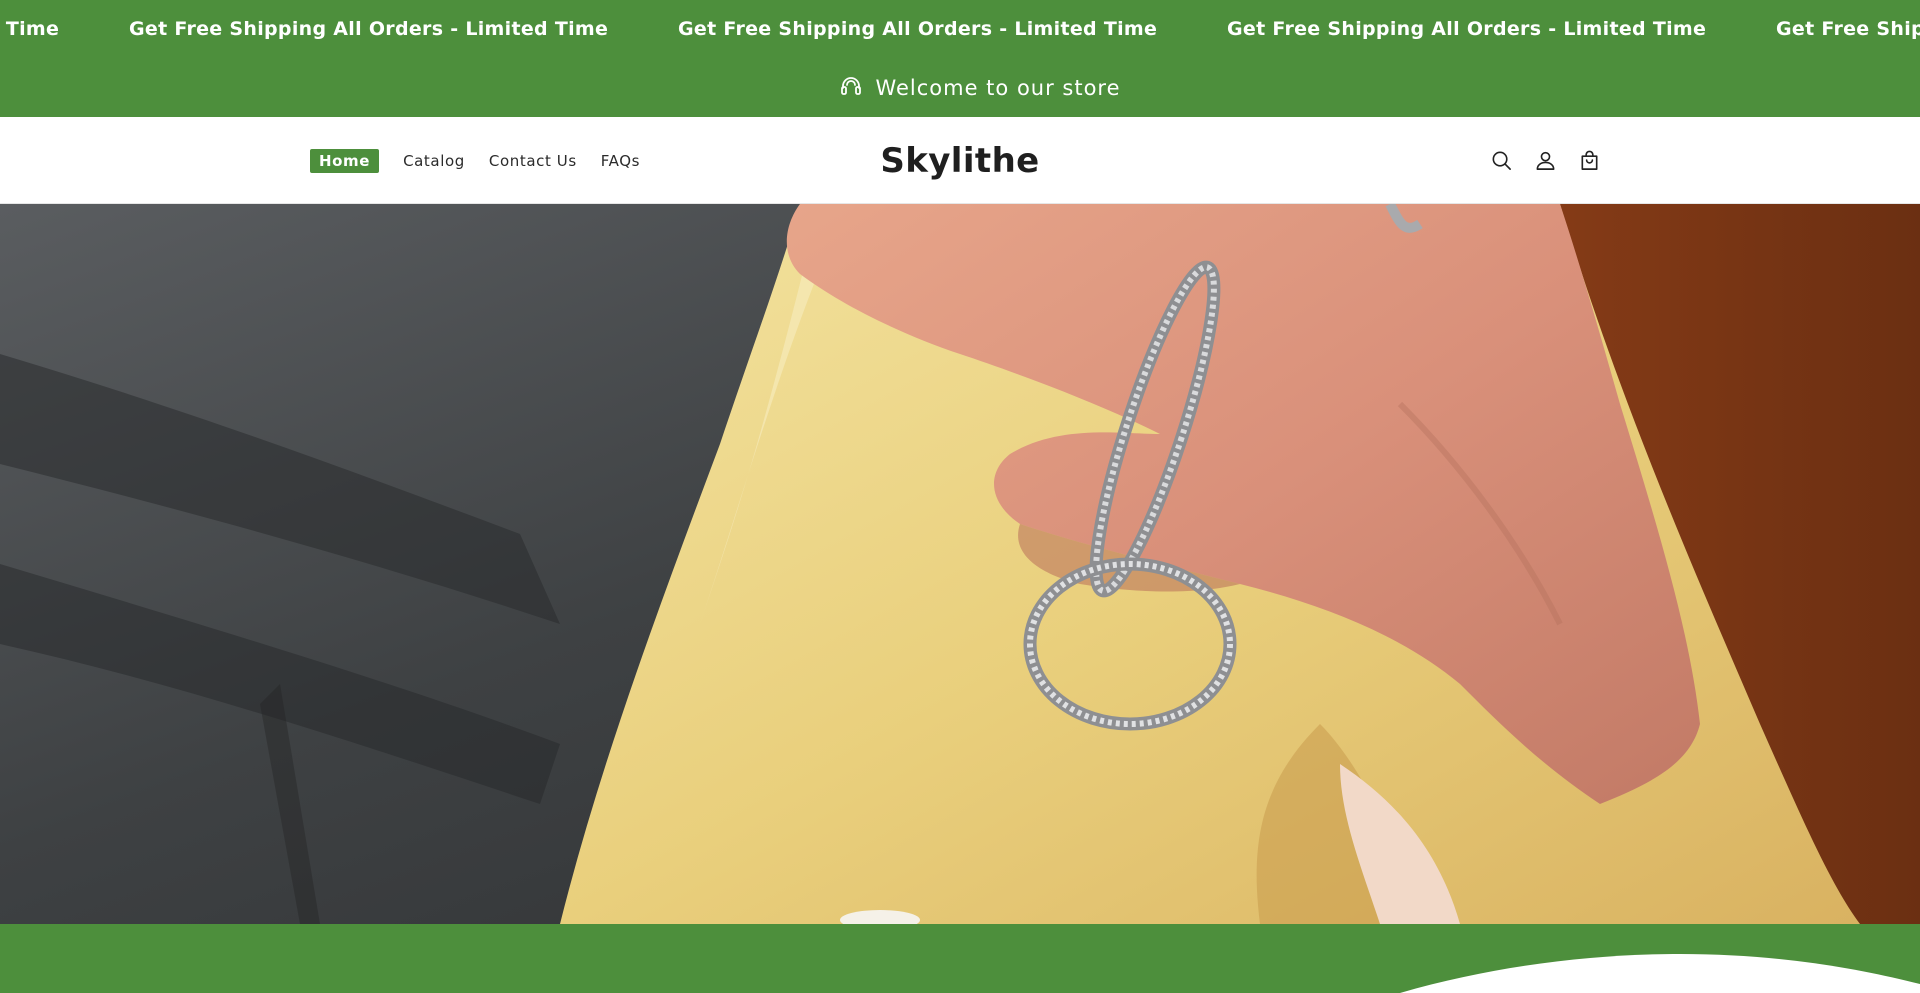  What do you see at coordinates (1501, 160) in the screenshot?
I see `search-icon` at bounding box center [1501, 160].